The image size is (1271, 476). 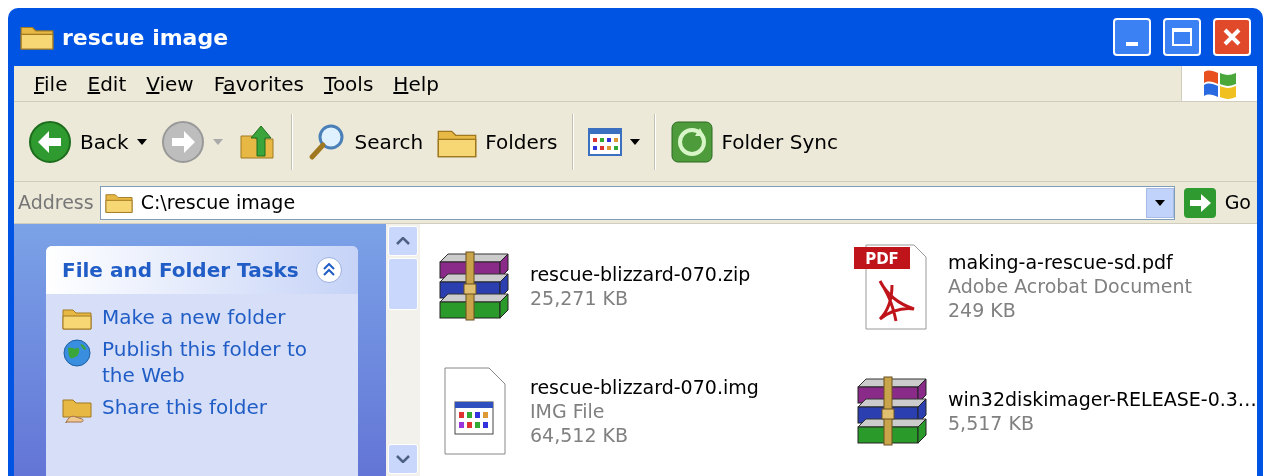 I want to click on task-link: Share this folder, so click(x=212, y=407).